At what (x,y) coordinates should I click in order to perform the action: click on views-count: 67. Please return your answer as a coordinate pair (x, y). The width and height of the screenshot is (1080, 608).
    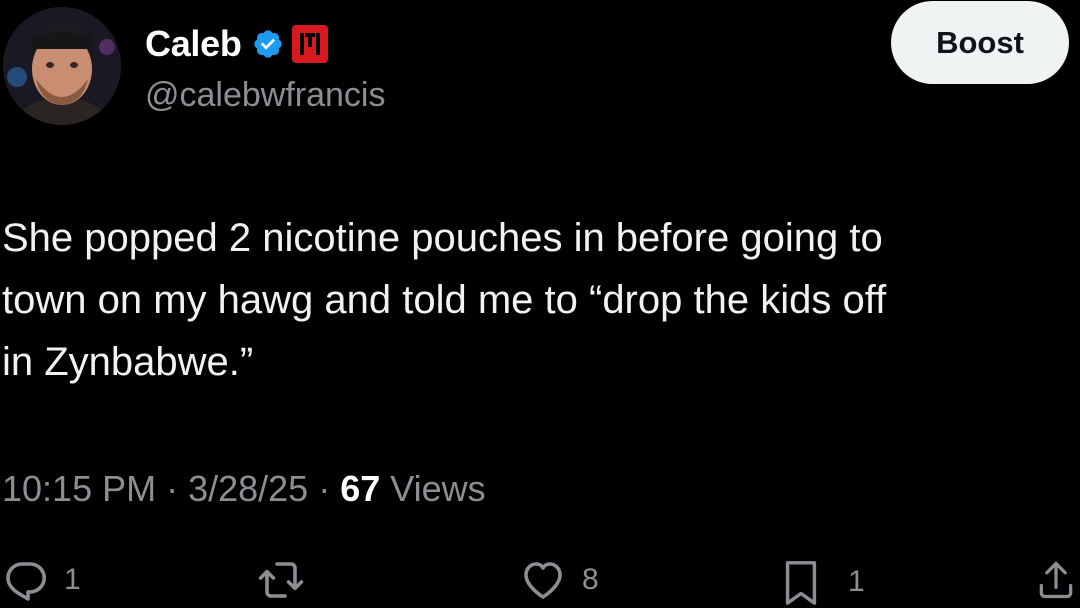
    Looking at the image, I should click on (360, 489).